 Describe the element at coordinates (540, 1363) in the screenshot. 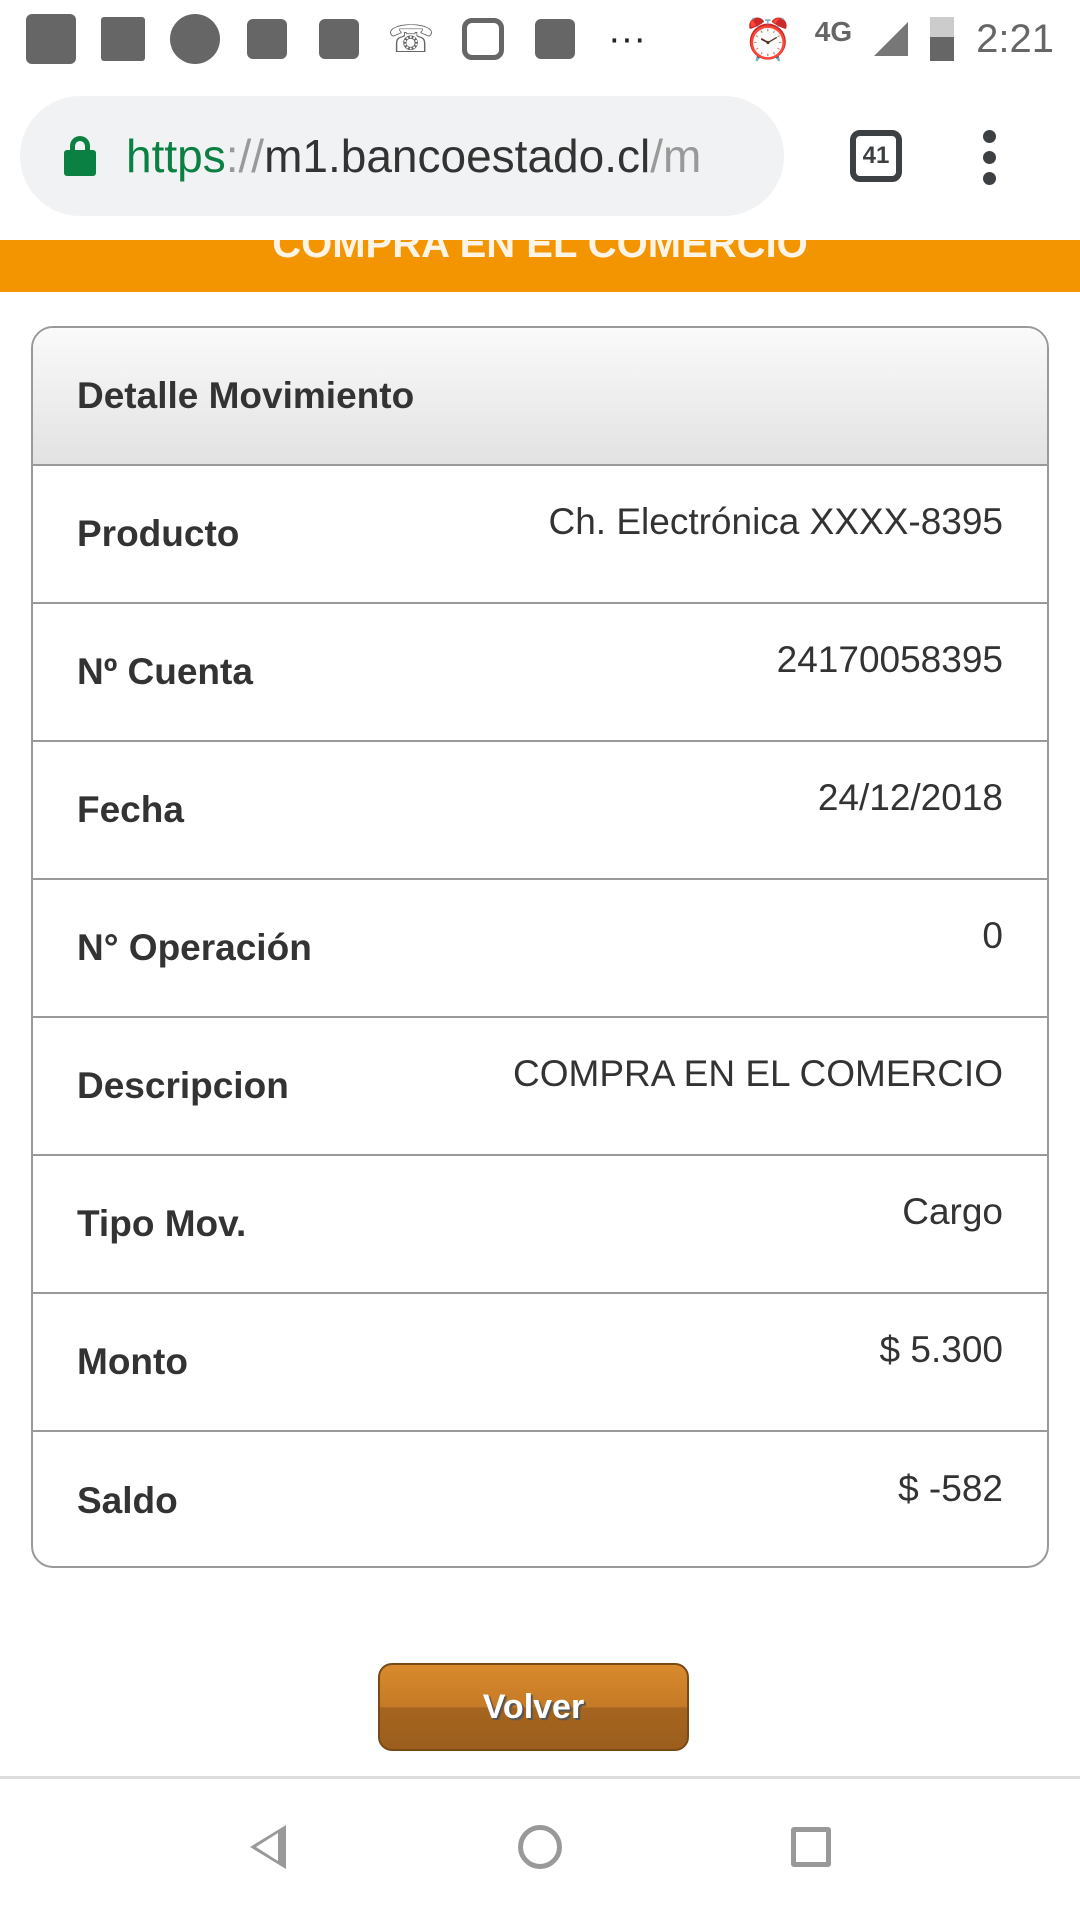

I see `detail-row-monto: Monto $ 5.300` at that location.